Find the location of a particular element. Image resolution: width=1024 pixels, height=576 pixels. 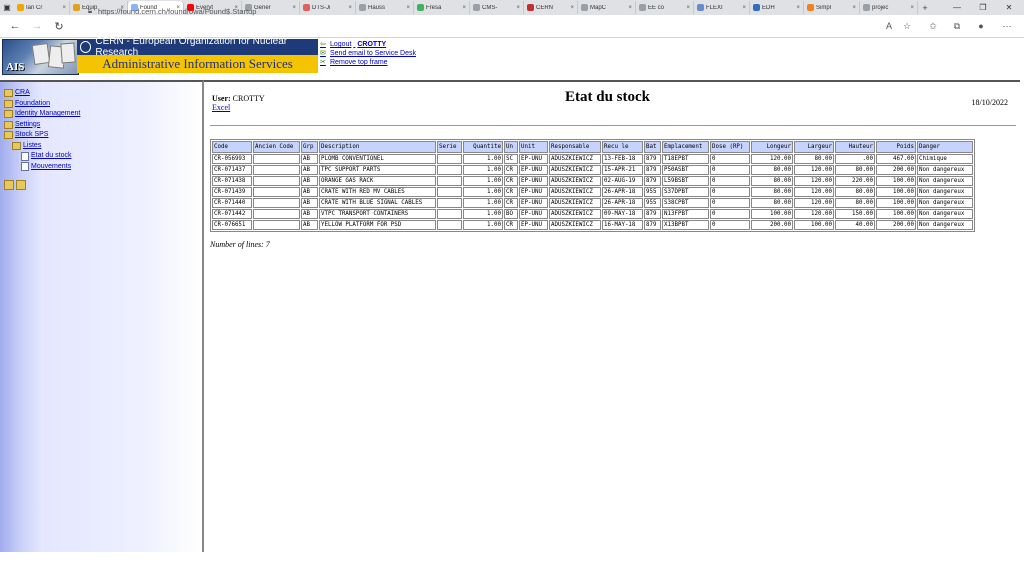

column-header: Bat is located at coordinates (652, 147).